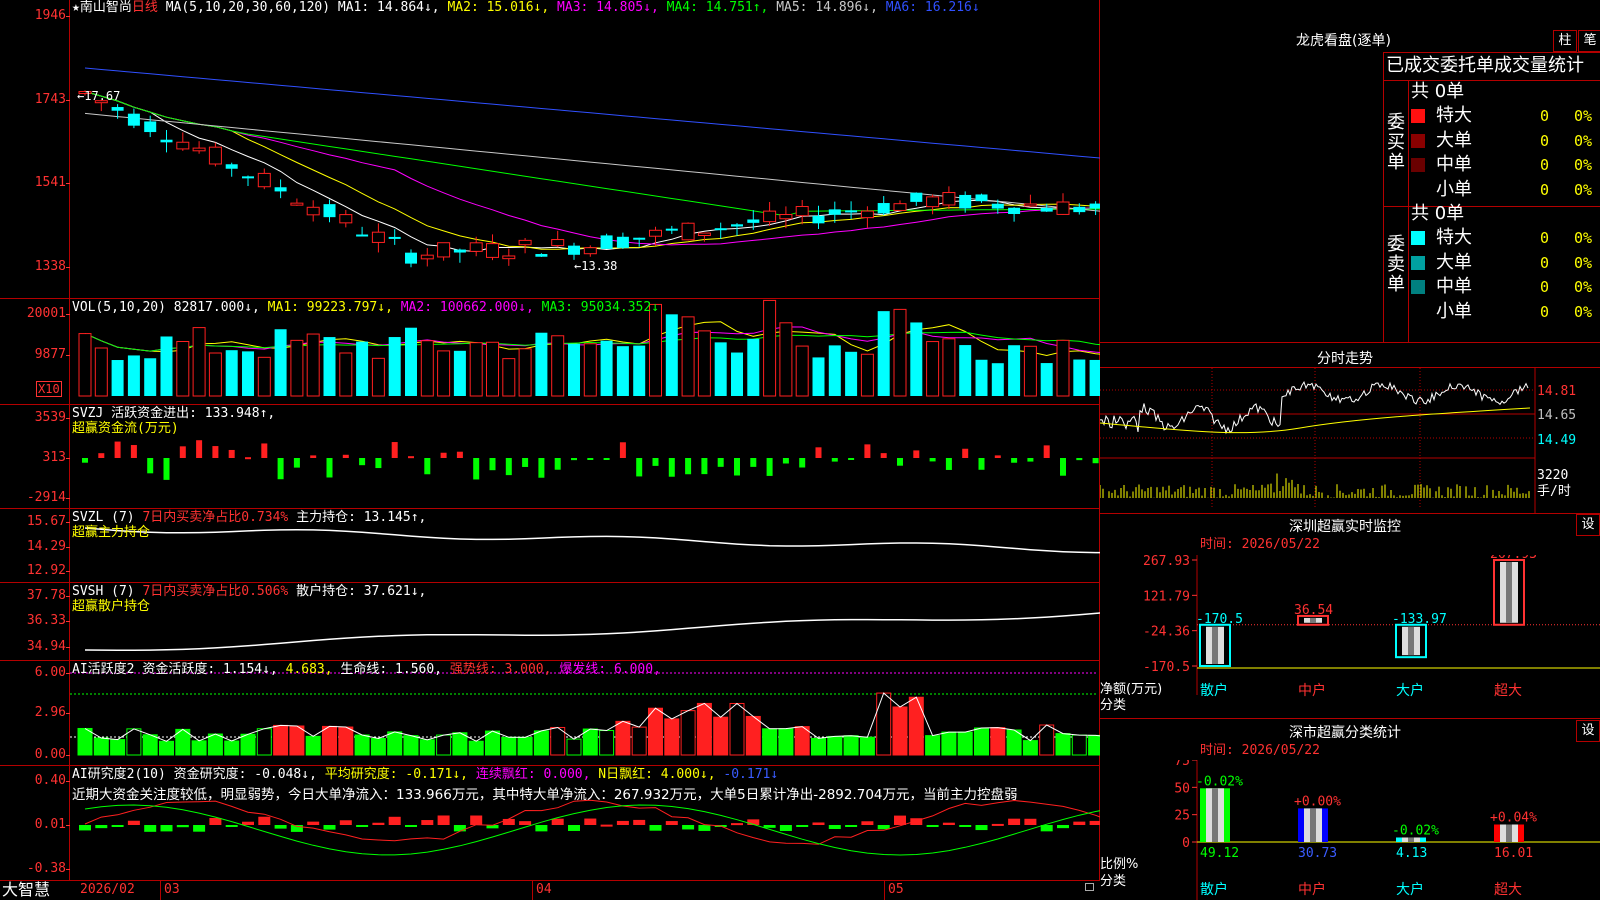 The image size is (1600, 900). Describe the element at coordinates (119, 307) in the screenshot. I see `vol-label: VOL(5,10,20)` at that location.